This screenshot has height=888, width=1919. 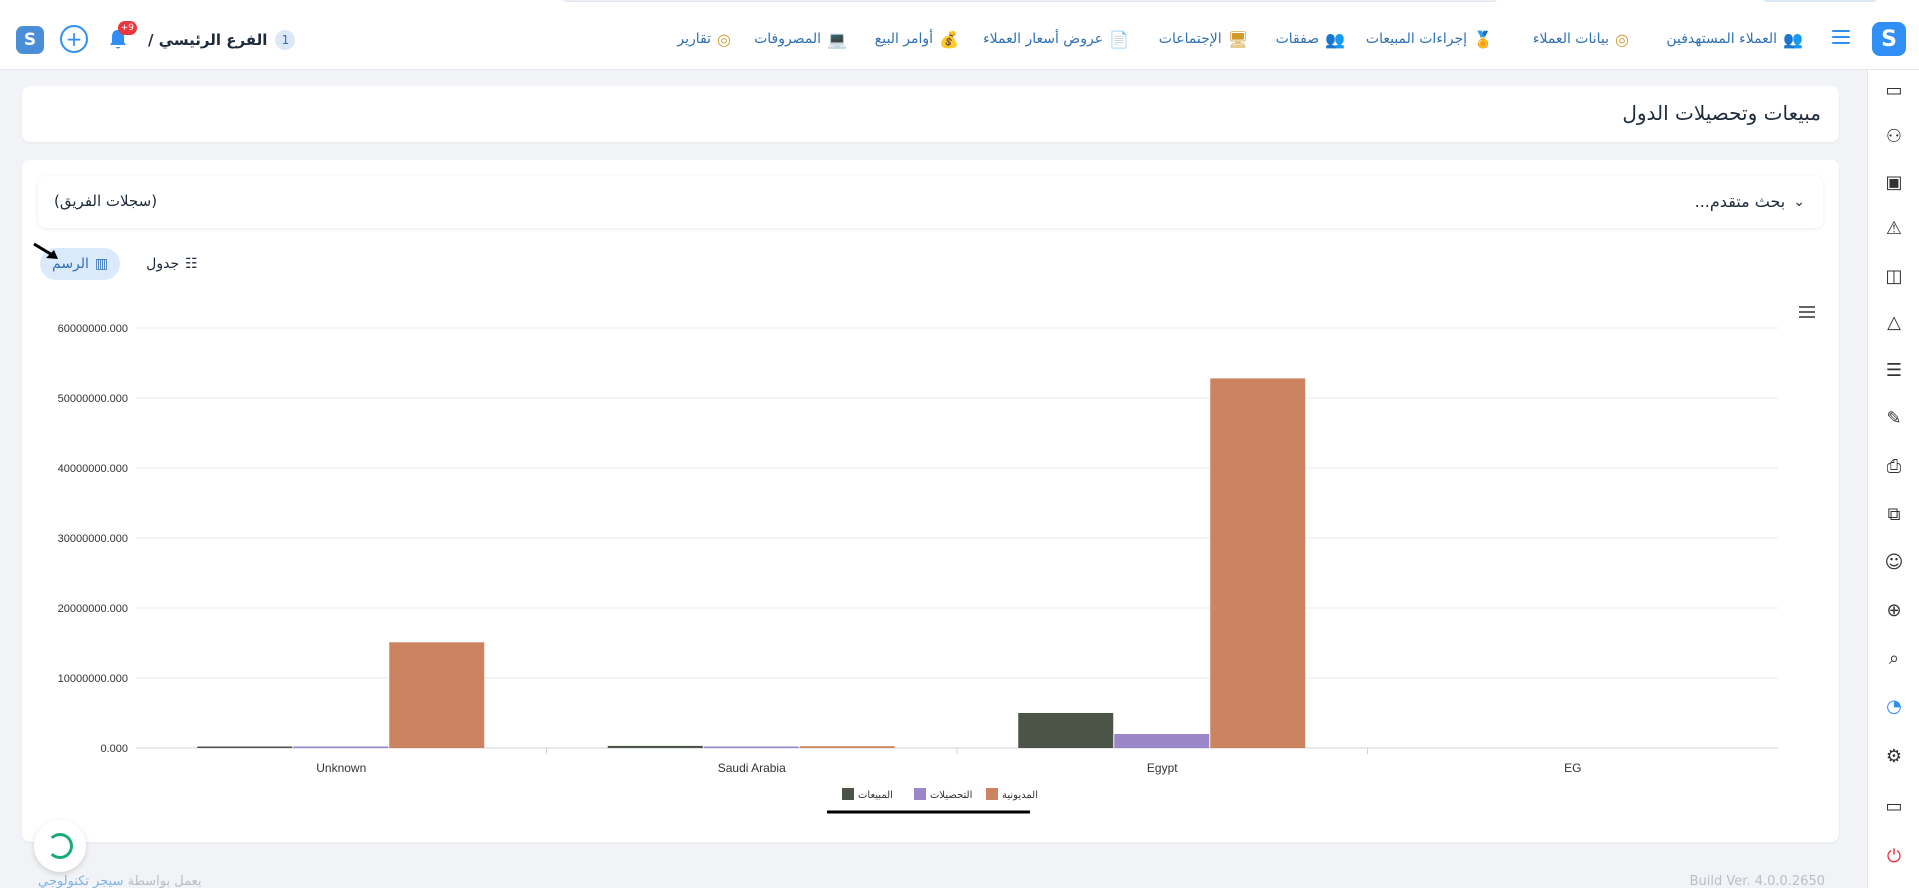 I want to click on app-logo: S, so click(x=1889, y=39).